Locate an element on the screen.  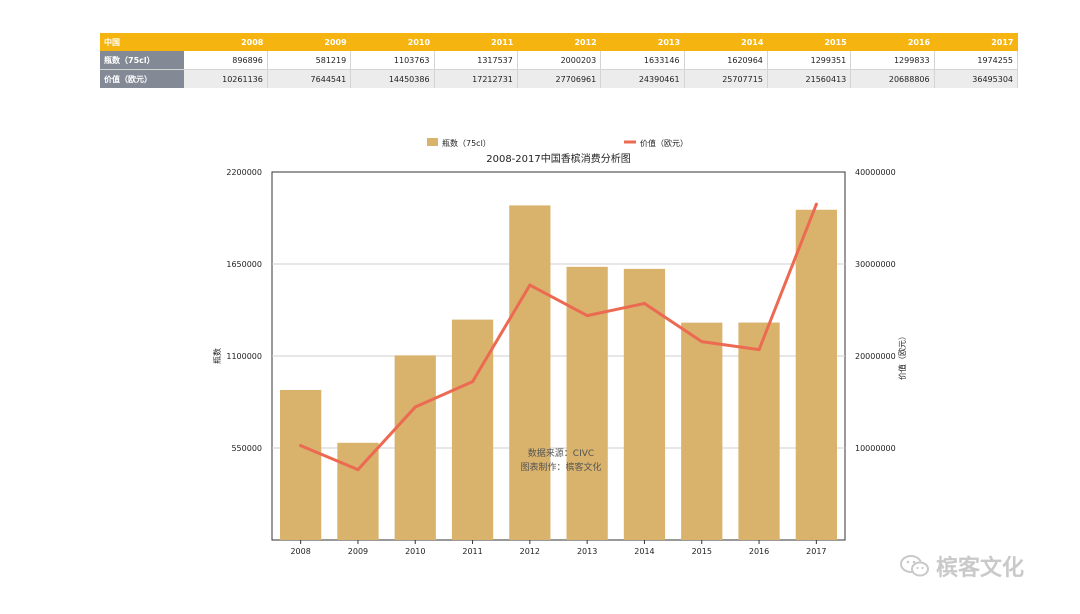
y-axis-label-right: 价值（欧元） is located at coordinates (902, 356).